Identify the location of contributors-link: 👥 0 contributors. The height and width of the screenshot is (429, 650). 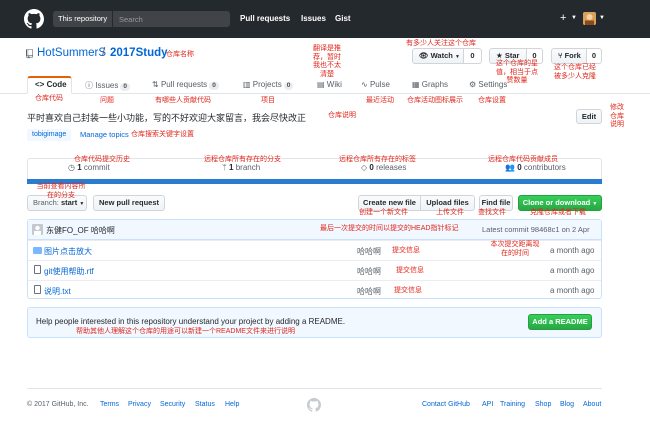
(535, 167).